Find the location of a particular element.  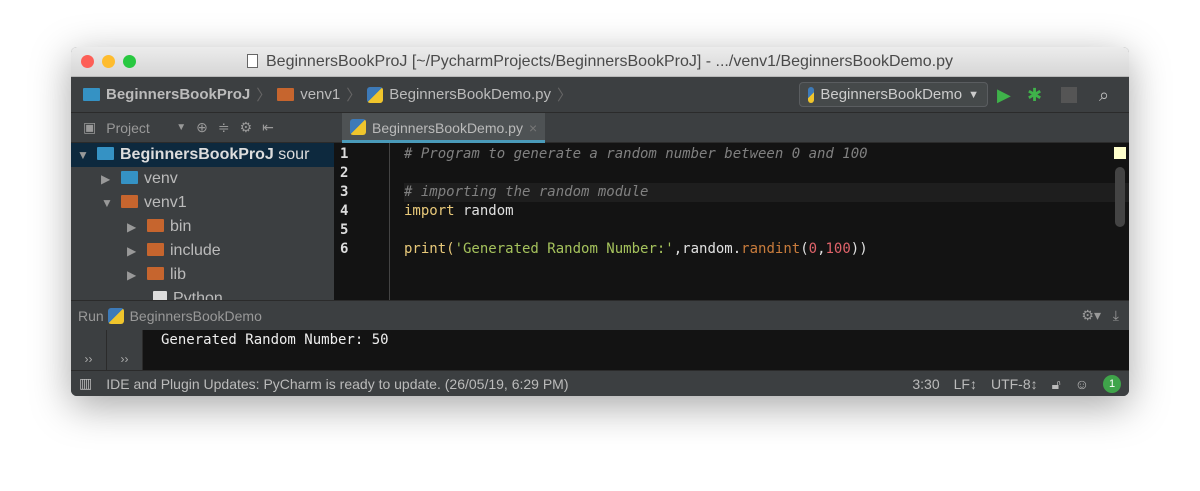

run-panel-header: Run BeginnersBookDemo ⚙▾ ⤓ is located at coordinates (600, 315).